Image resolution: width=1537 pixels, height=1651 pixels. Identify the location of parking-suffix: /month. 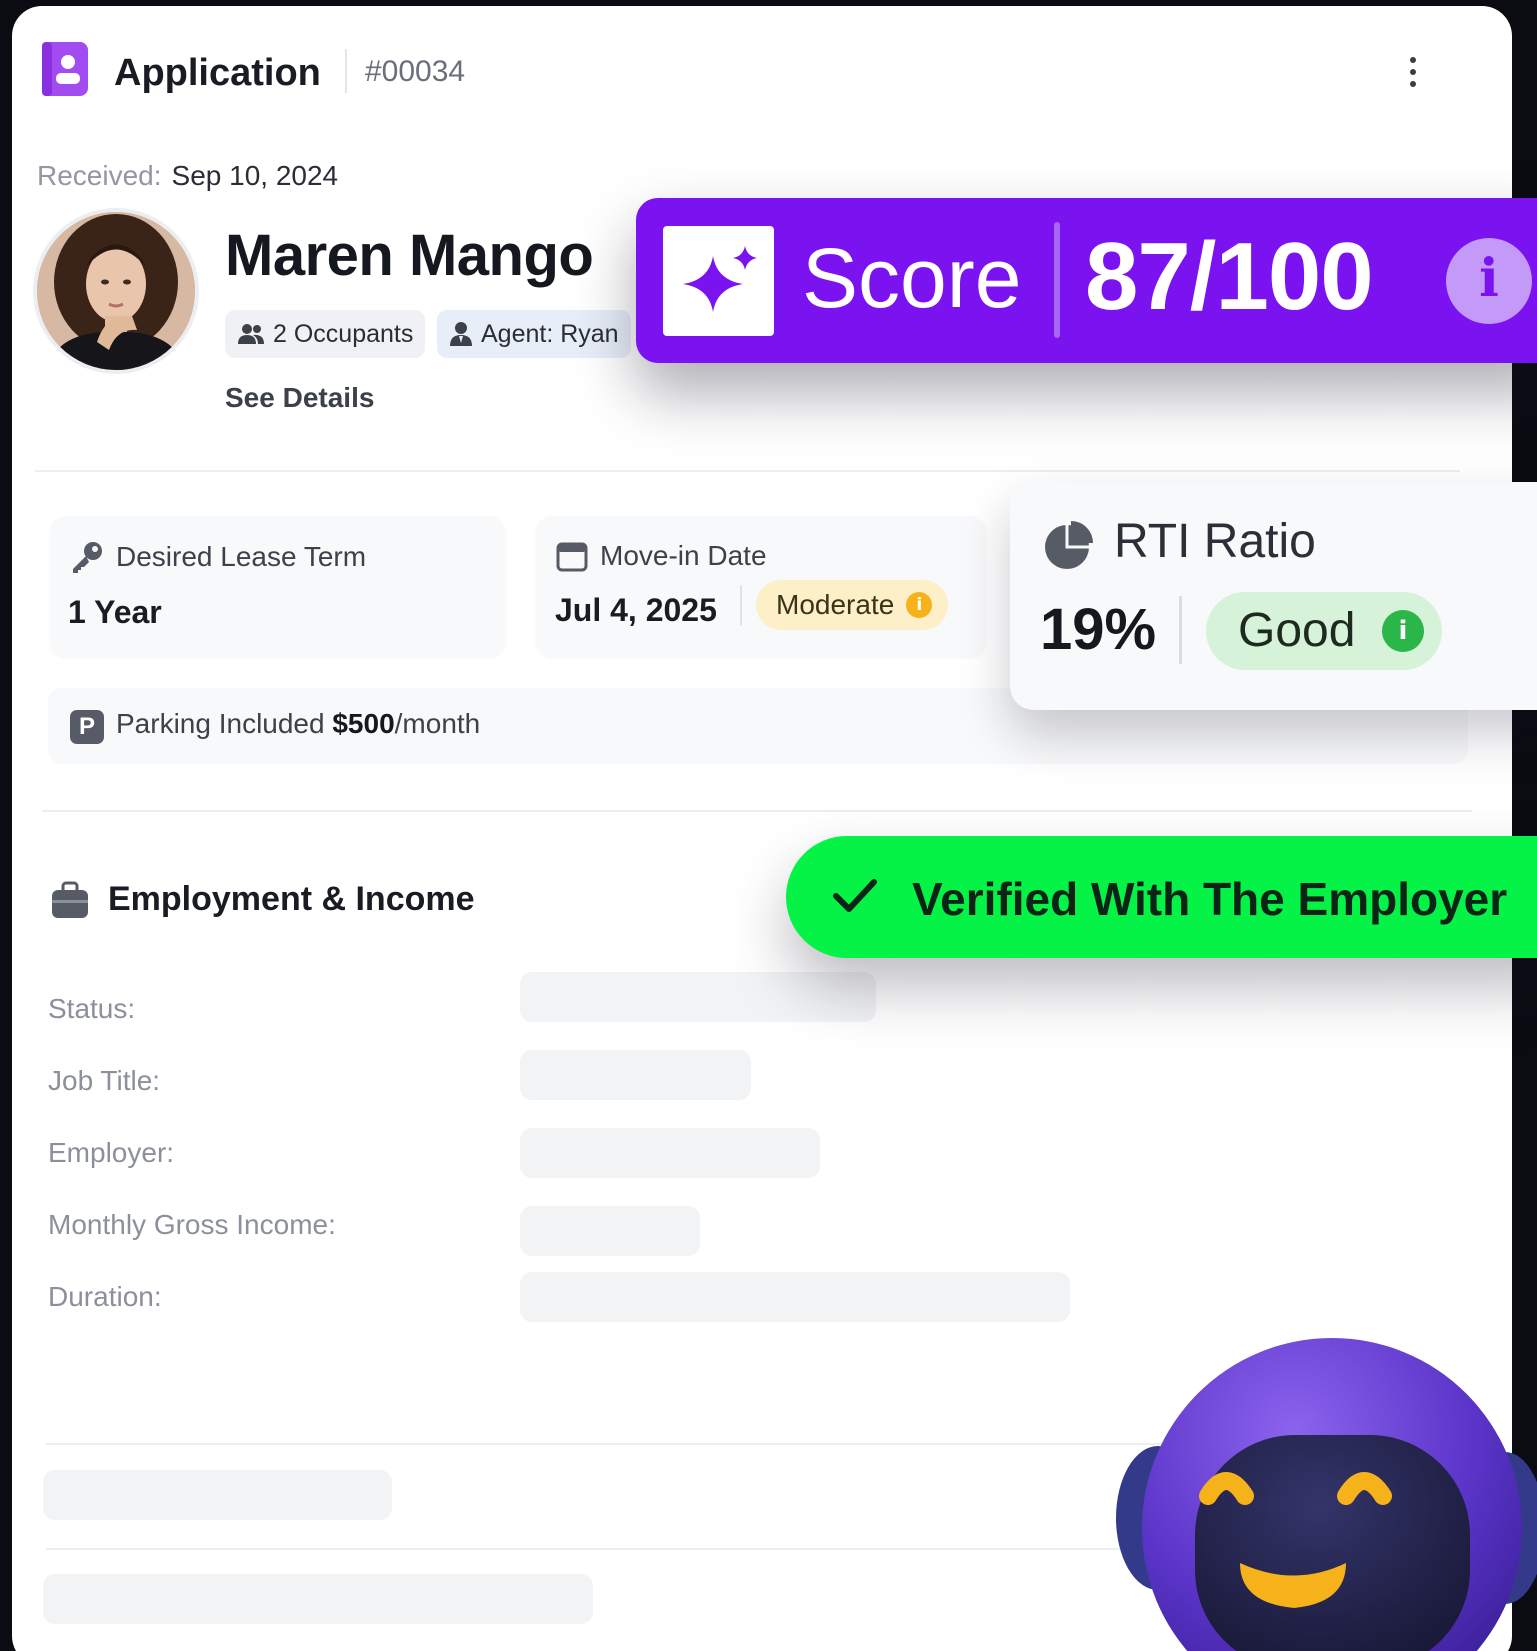
(437, 723).